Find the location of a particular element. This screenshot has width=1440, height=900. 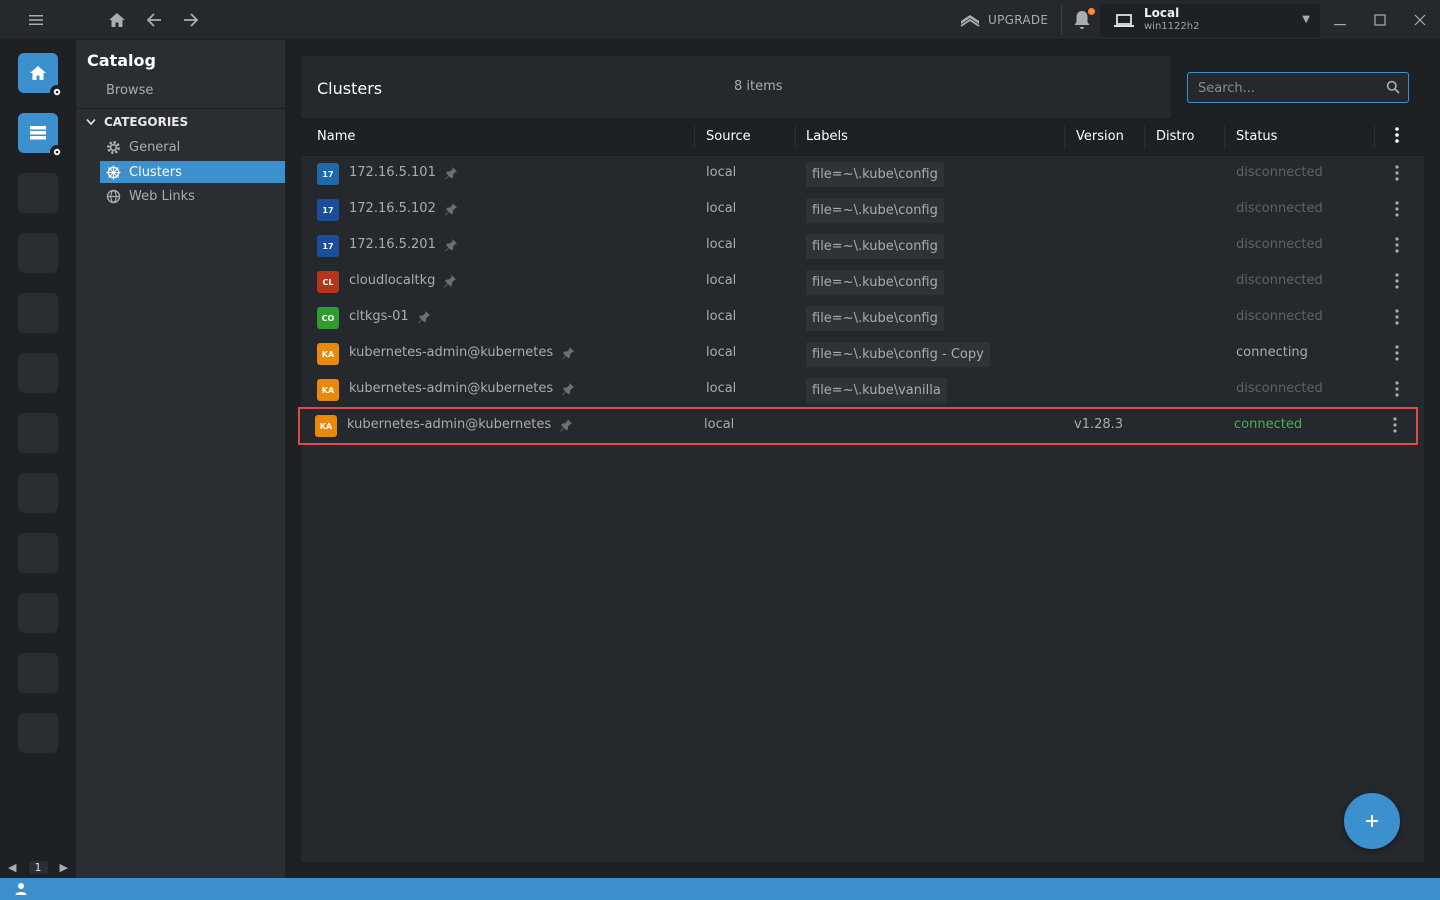

forward-arrow-icon is located at coordinates (191, 20).